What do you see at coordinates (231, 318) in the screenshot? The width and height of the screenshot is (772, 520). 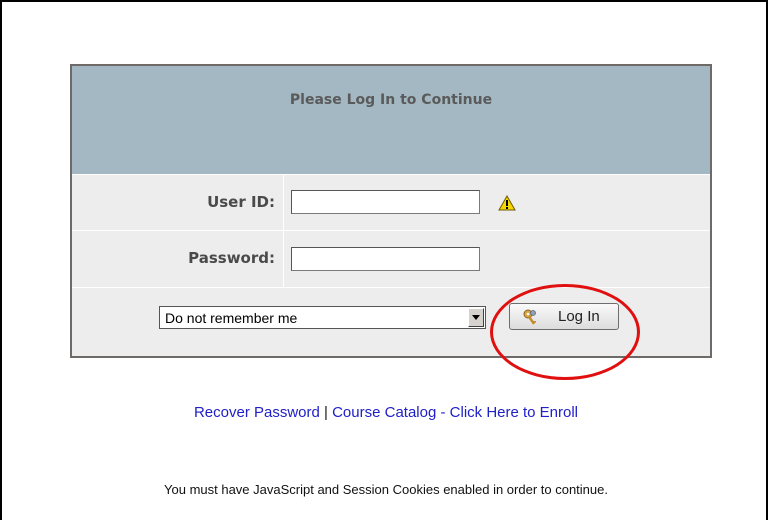 I see `remember-me-value: Do not remember me` at bounding box center [231, 318].